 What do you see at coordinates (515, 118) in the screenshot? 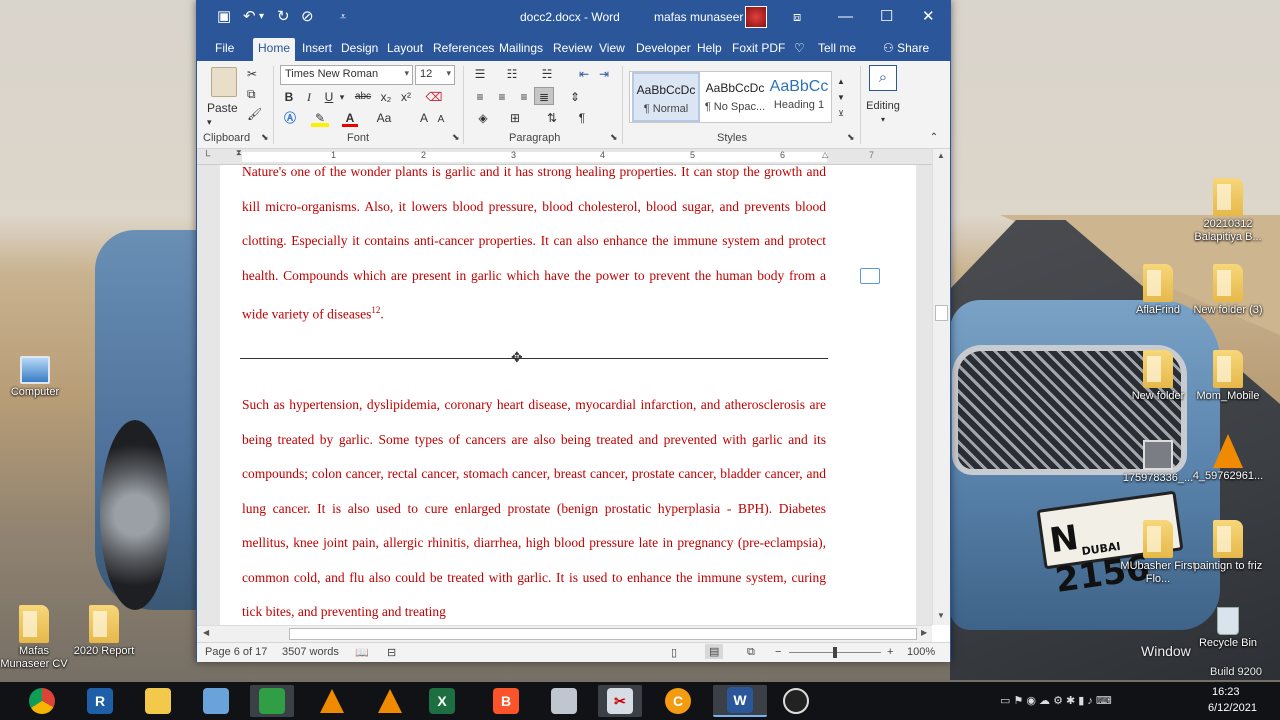
I see `borders-icon: ⊞` at bounding box center [515, 118].